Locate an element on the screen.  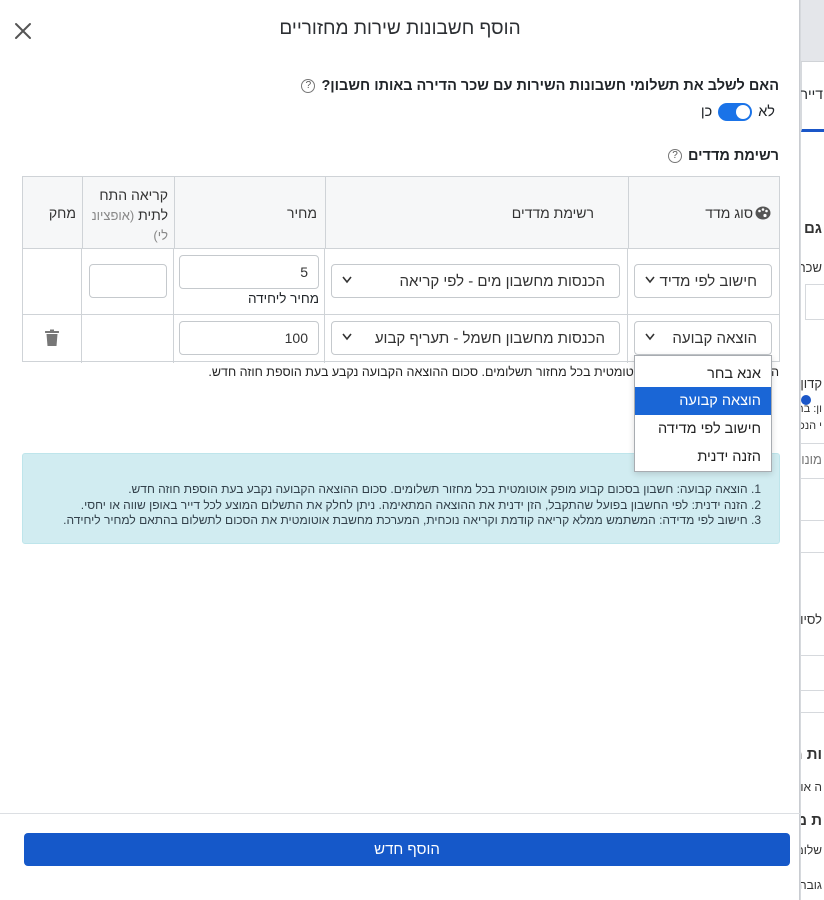
dropdown-option-selected: הוצאה קבועה is located at coordinates (703, 401).